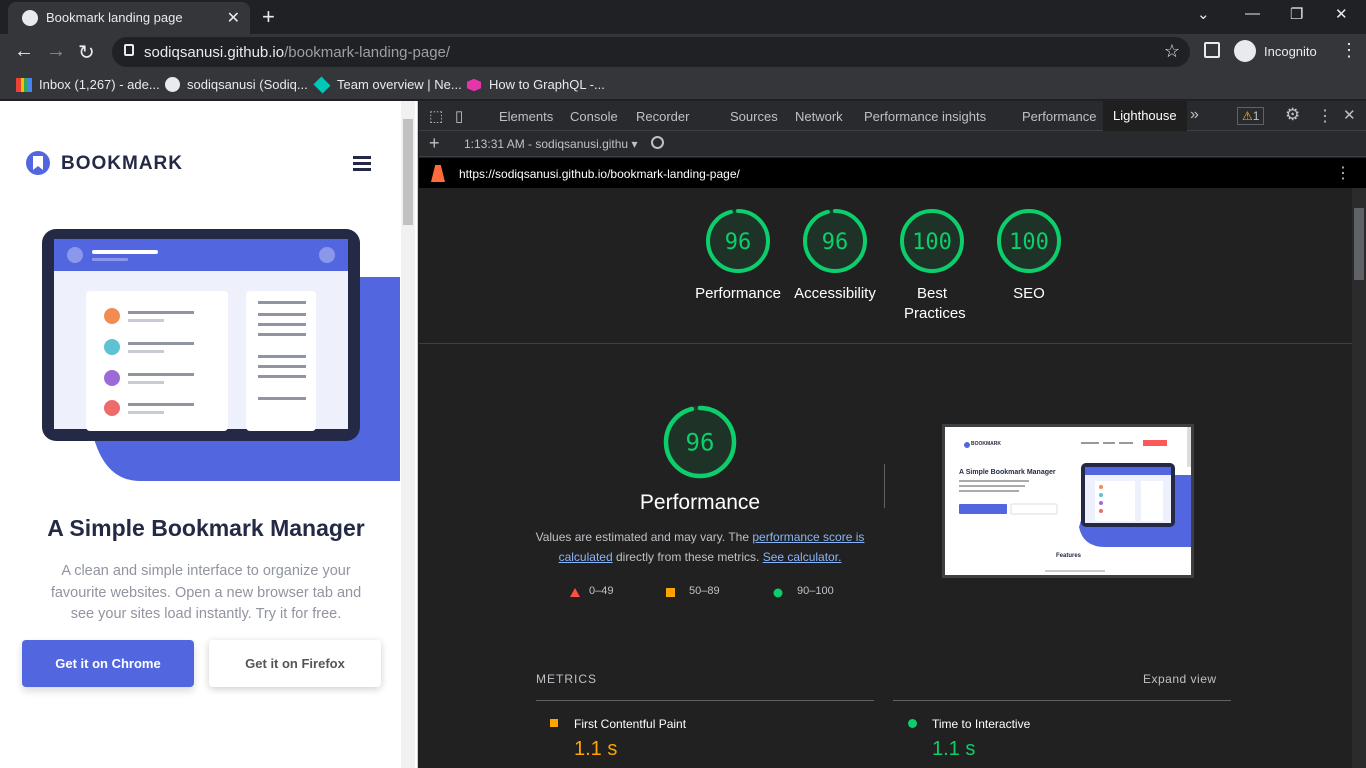 The height and width of the screenshot is (768, 1366). Describe the element at coordinates (1203, 14) in the screenshot. I see `tab-search-icon: ⌄` at that location.